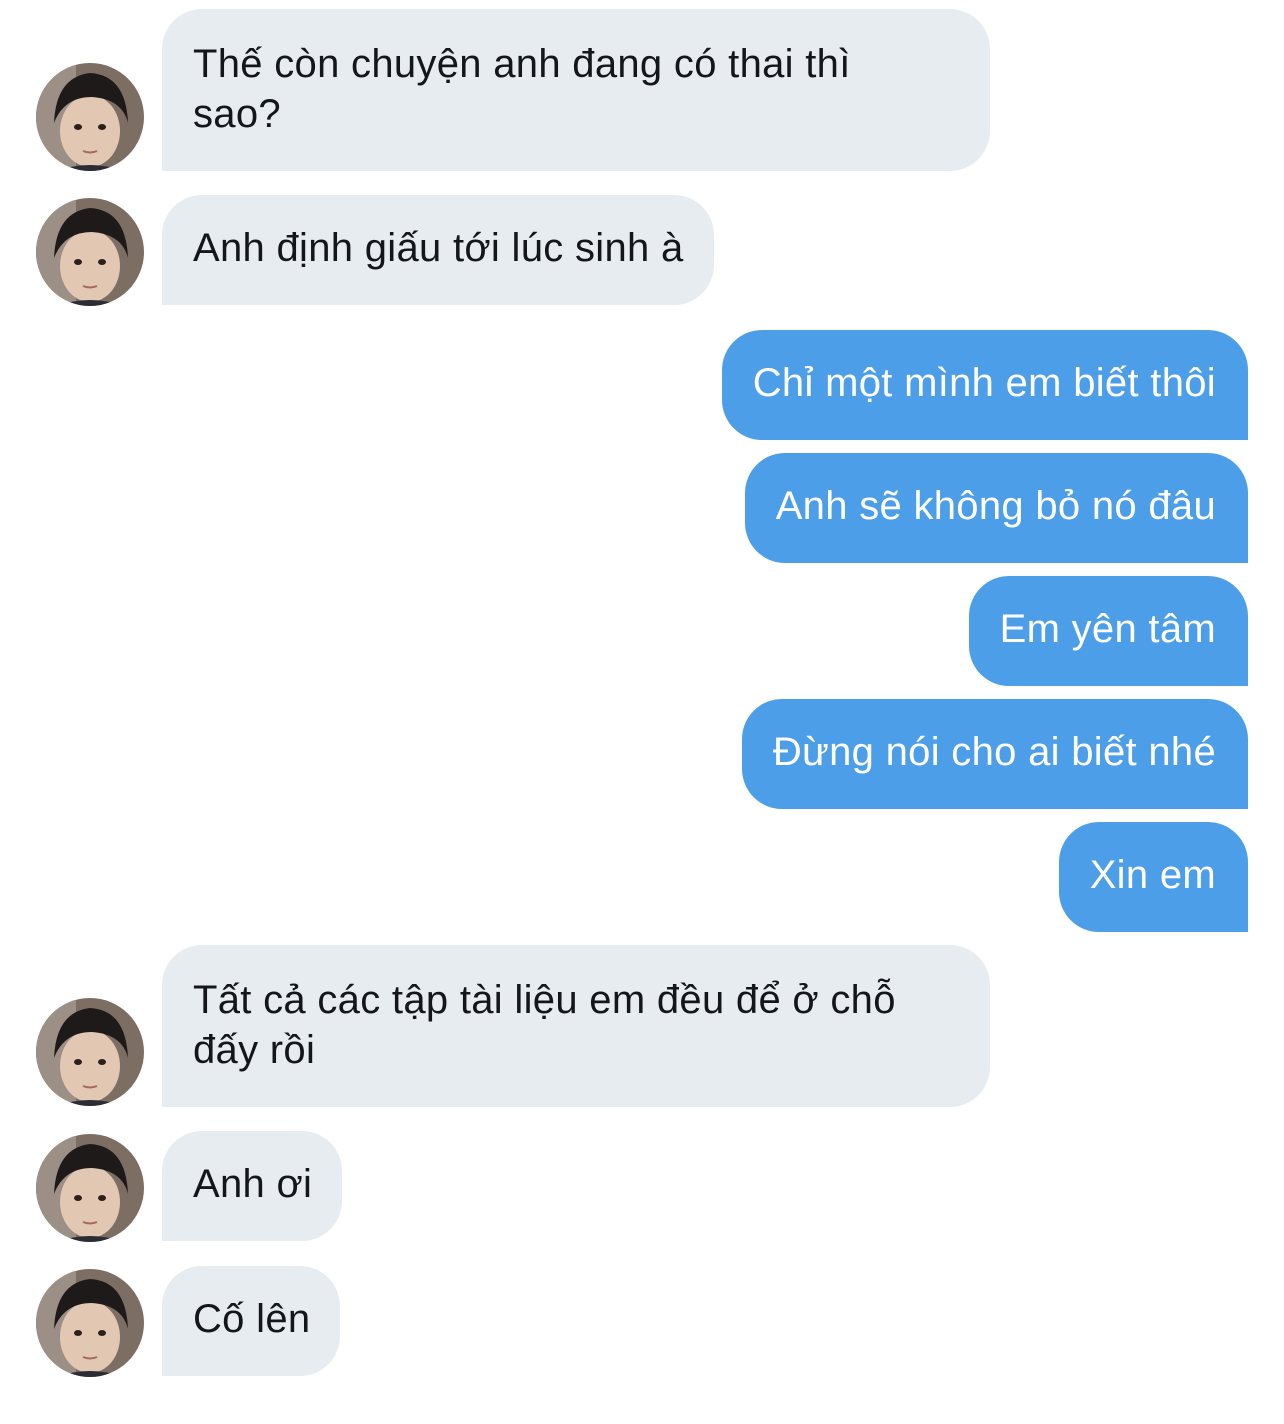 Image resolution: width=1284 pixels, height=1424 pixels. I want to click on message-bubble-outgoing: Đừng nói cho ai biết nhé, so click(994, 754).